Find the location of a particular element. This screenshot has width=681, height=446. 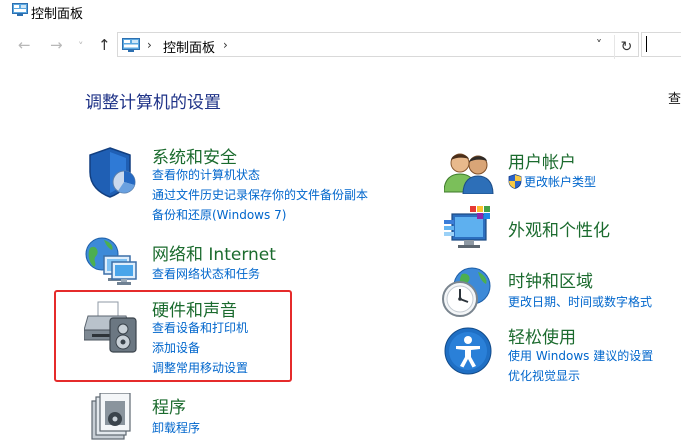

search-input is located at coordinates (661, 44).